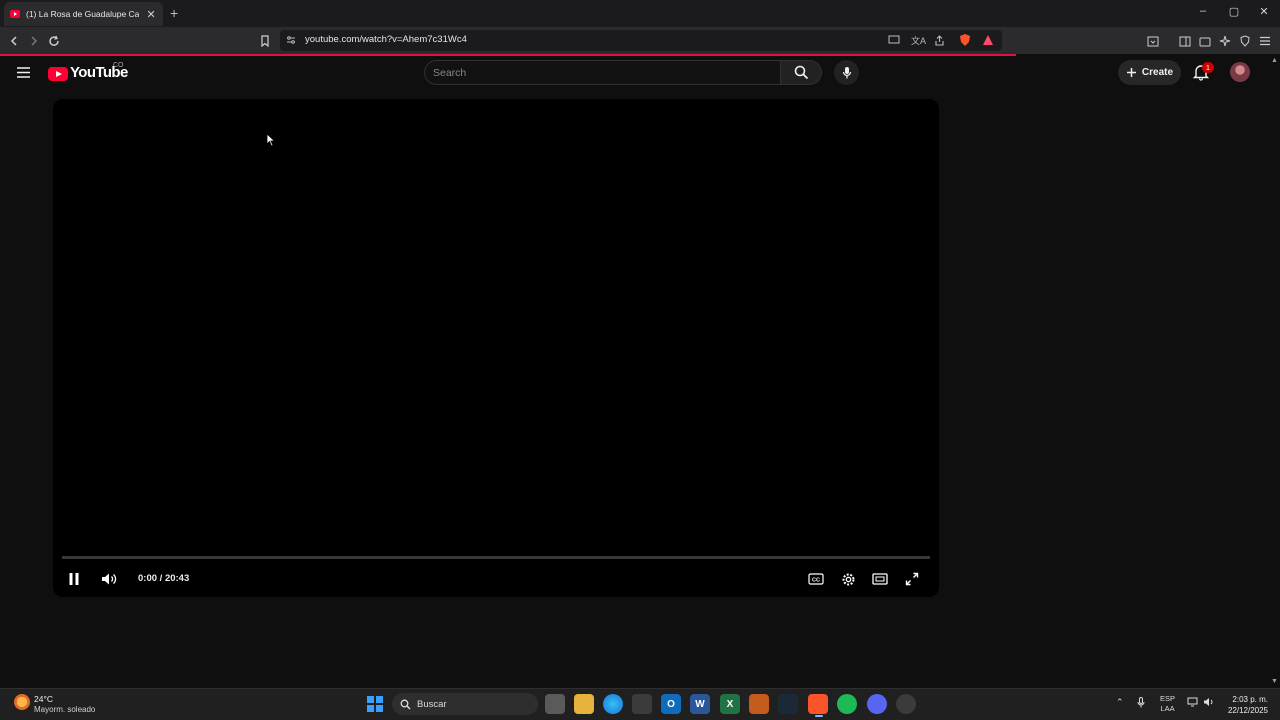  I want to click on search-button, so click(801, 72).